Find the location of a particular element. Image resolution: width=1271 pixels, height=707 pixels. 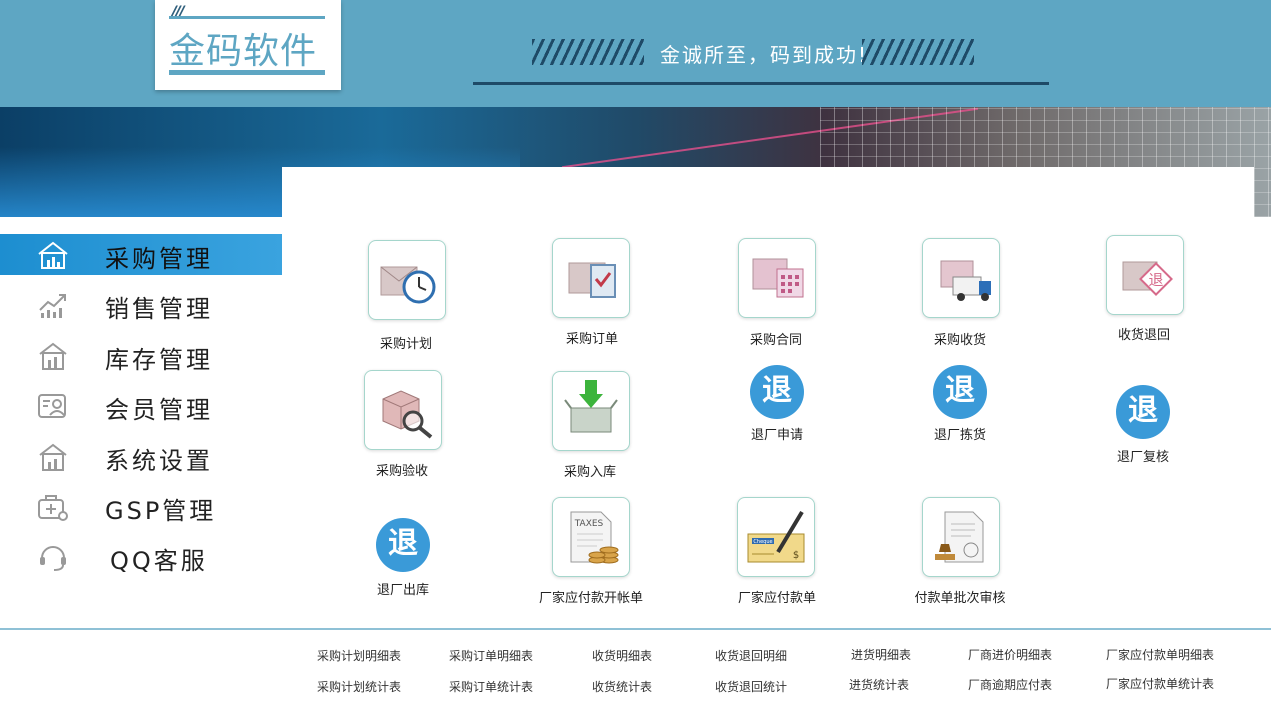

module-label: 采购订单 is located at coordinates (591, 339).